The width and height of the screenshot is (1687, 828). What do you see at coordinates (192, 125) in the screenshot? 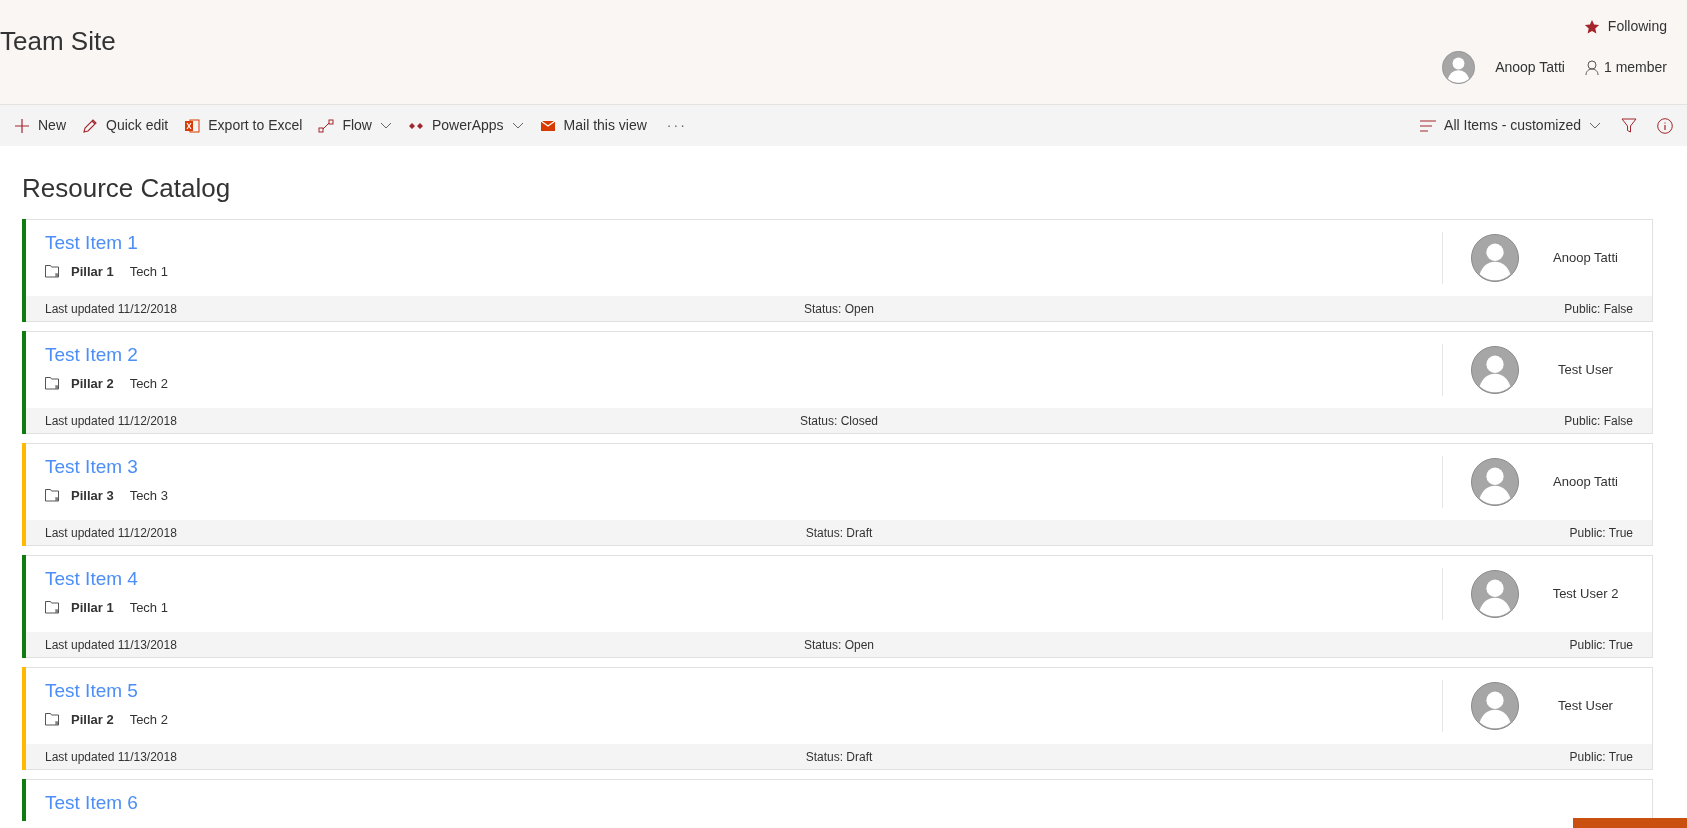
I see `excel-icon` at bounding box center [192, 125].